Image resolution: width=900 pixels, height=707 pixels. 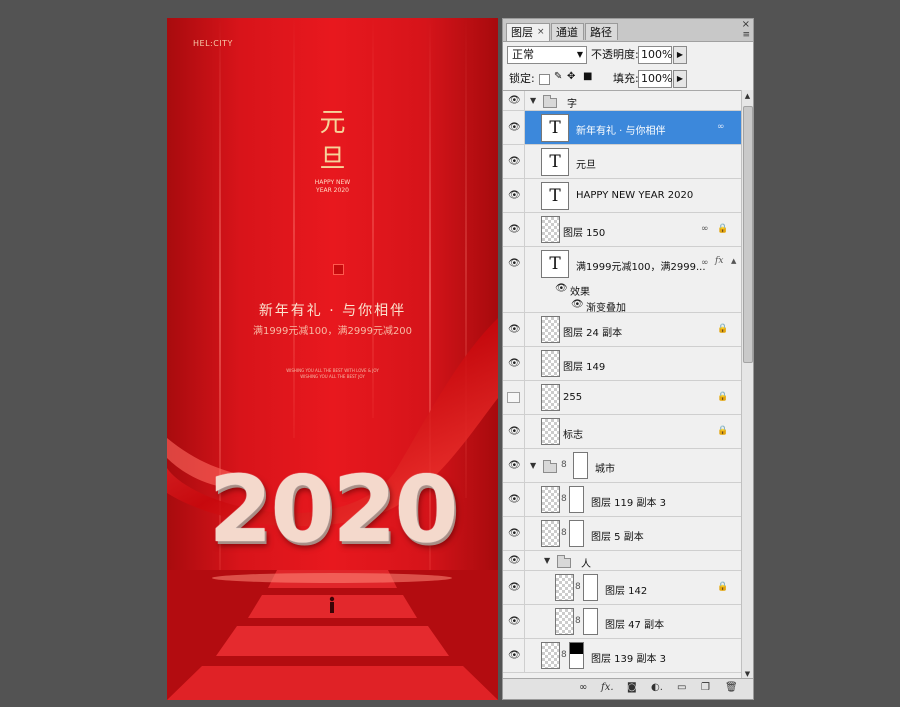 I want to click on tab-channels: 通道, so click(x=567, y=31).